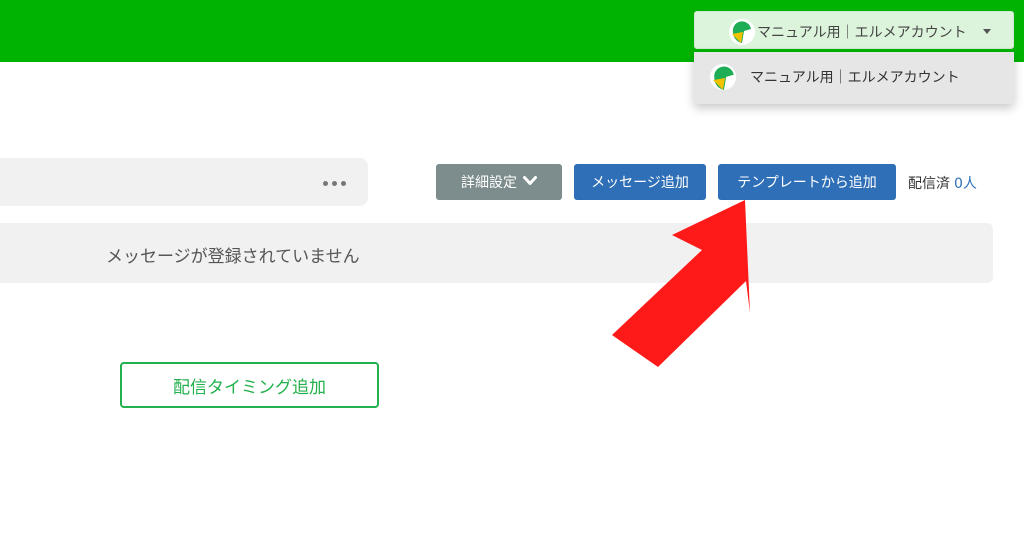 Image resolution: width=1024 pixels, height=538 pixels. I want to click on add-from-template-label: テンプレートから追加, so click(807, 183).